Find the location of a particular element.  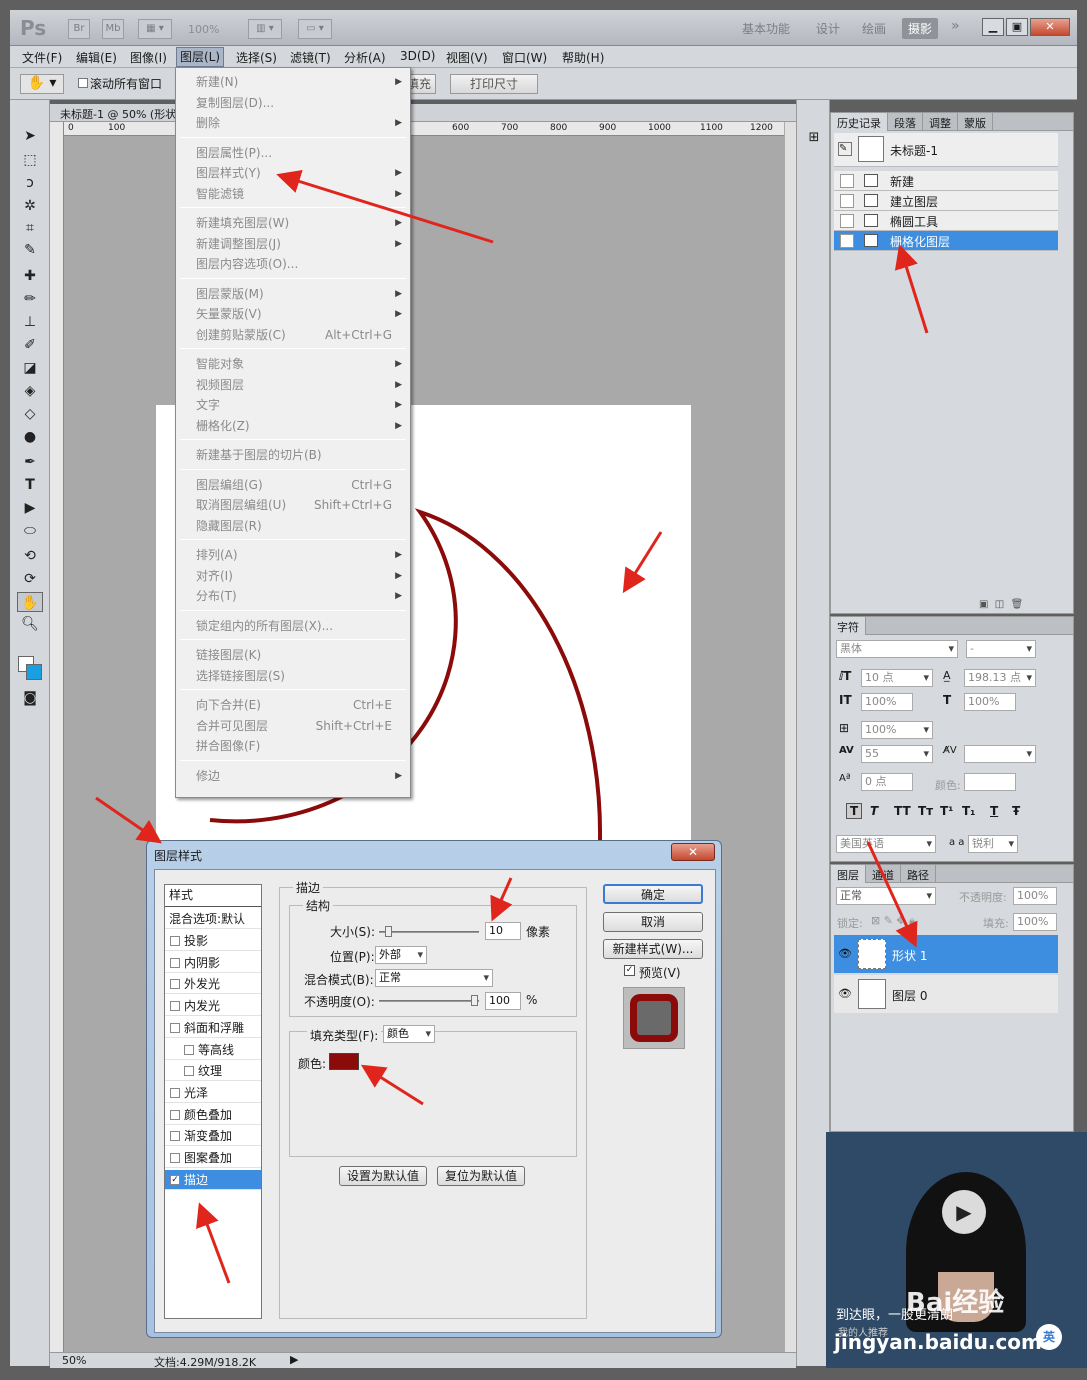

effect-item: 纹理 is located at coordinates (213, 1071).